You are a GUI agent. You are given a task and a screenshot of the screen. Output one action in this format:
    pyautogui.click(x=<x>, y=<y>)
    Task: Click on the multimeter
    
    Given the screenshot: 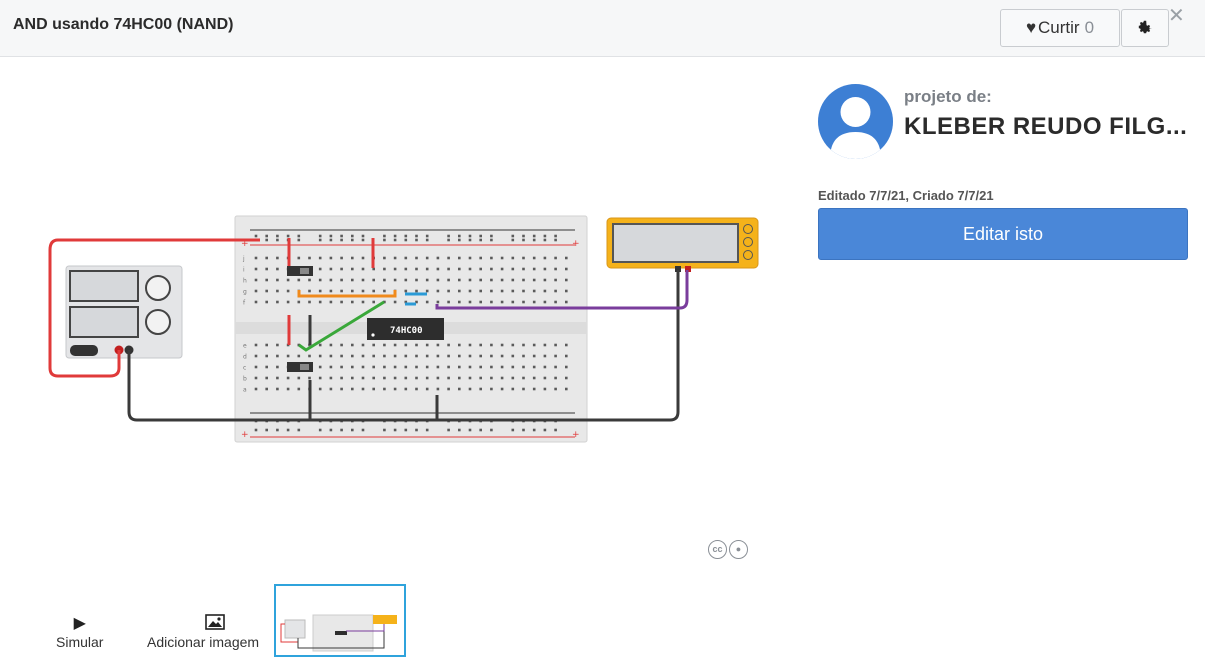 What is the action you would take?
    pyautogui.click(x=682, y=244)
    